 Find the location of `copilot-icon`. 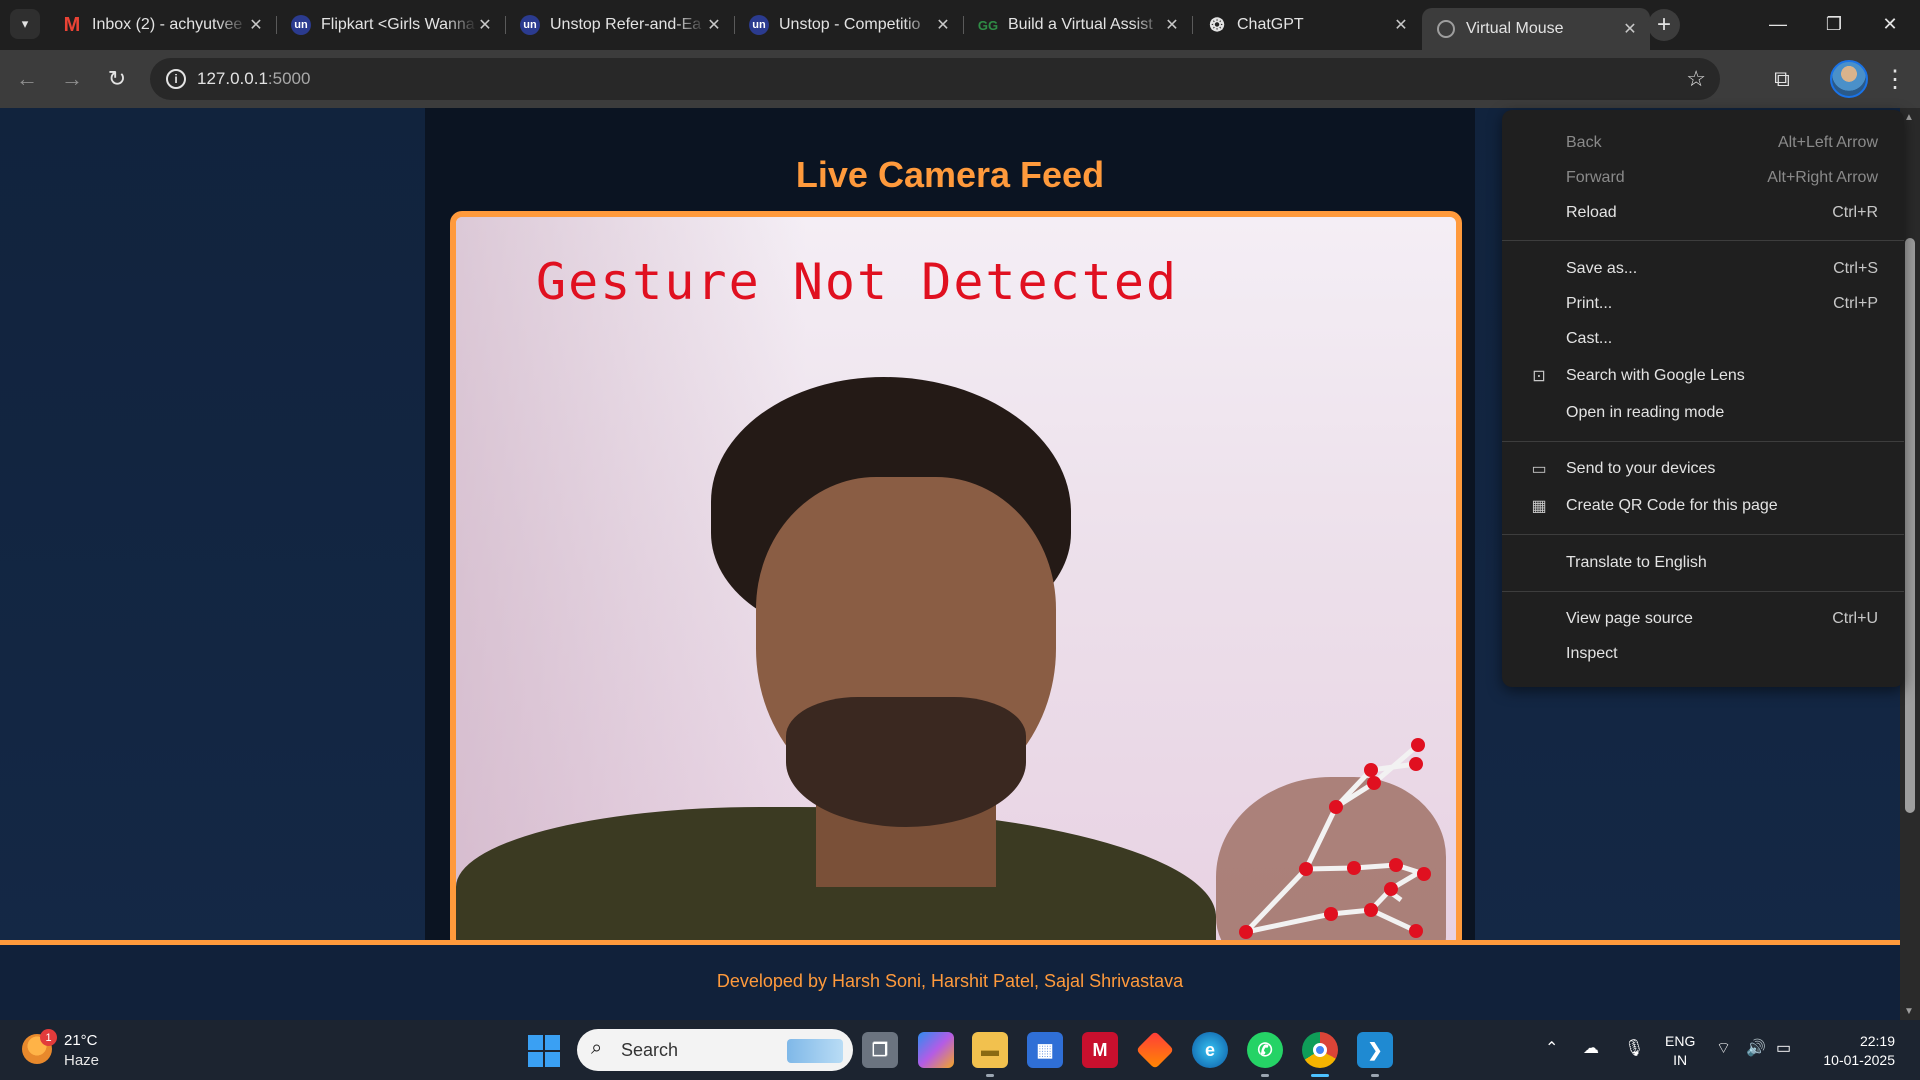

copilot-icon is located at coordinates (936, 1050).